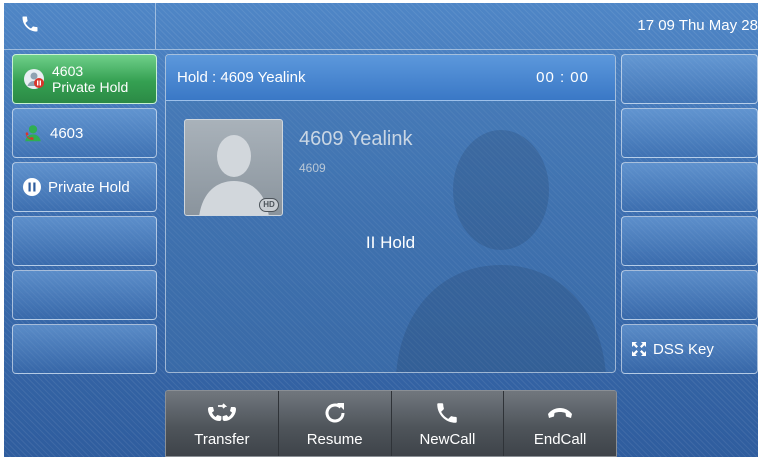 The image size is (759, 459). Describe the element at coordinates (697, 25) in the screenshot. I see `status-datetime: 17 09 Thu May 28` at that location.